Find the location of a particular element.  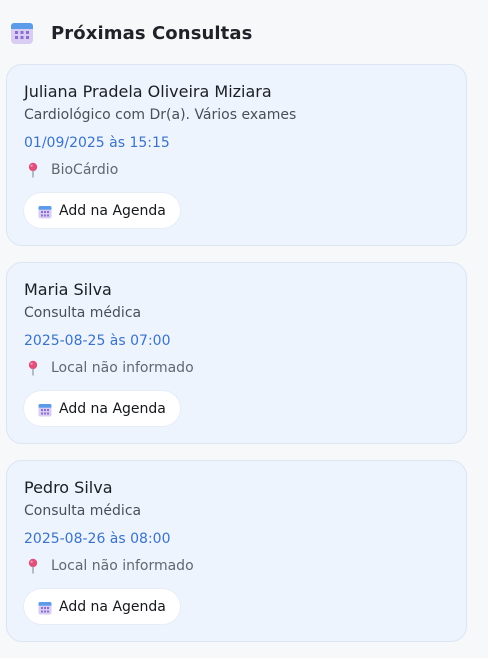

appointment-description: Cardiológico com Dr(a). Vários exames is located at coordinates (160, 115).